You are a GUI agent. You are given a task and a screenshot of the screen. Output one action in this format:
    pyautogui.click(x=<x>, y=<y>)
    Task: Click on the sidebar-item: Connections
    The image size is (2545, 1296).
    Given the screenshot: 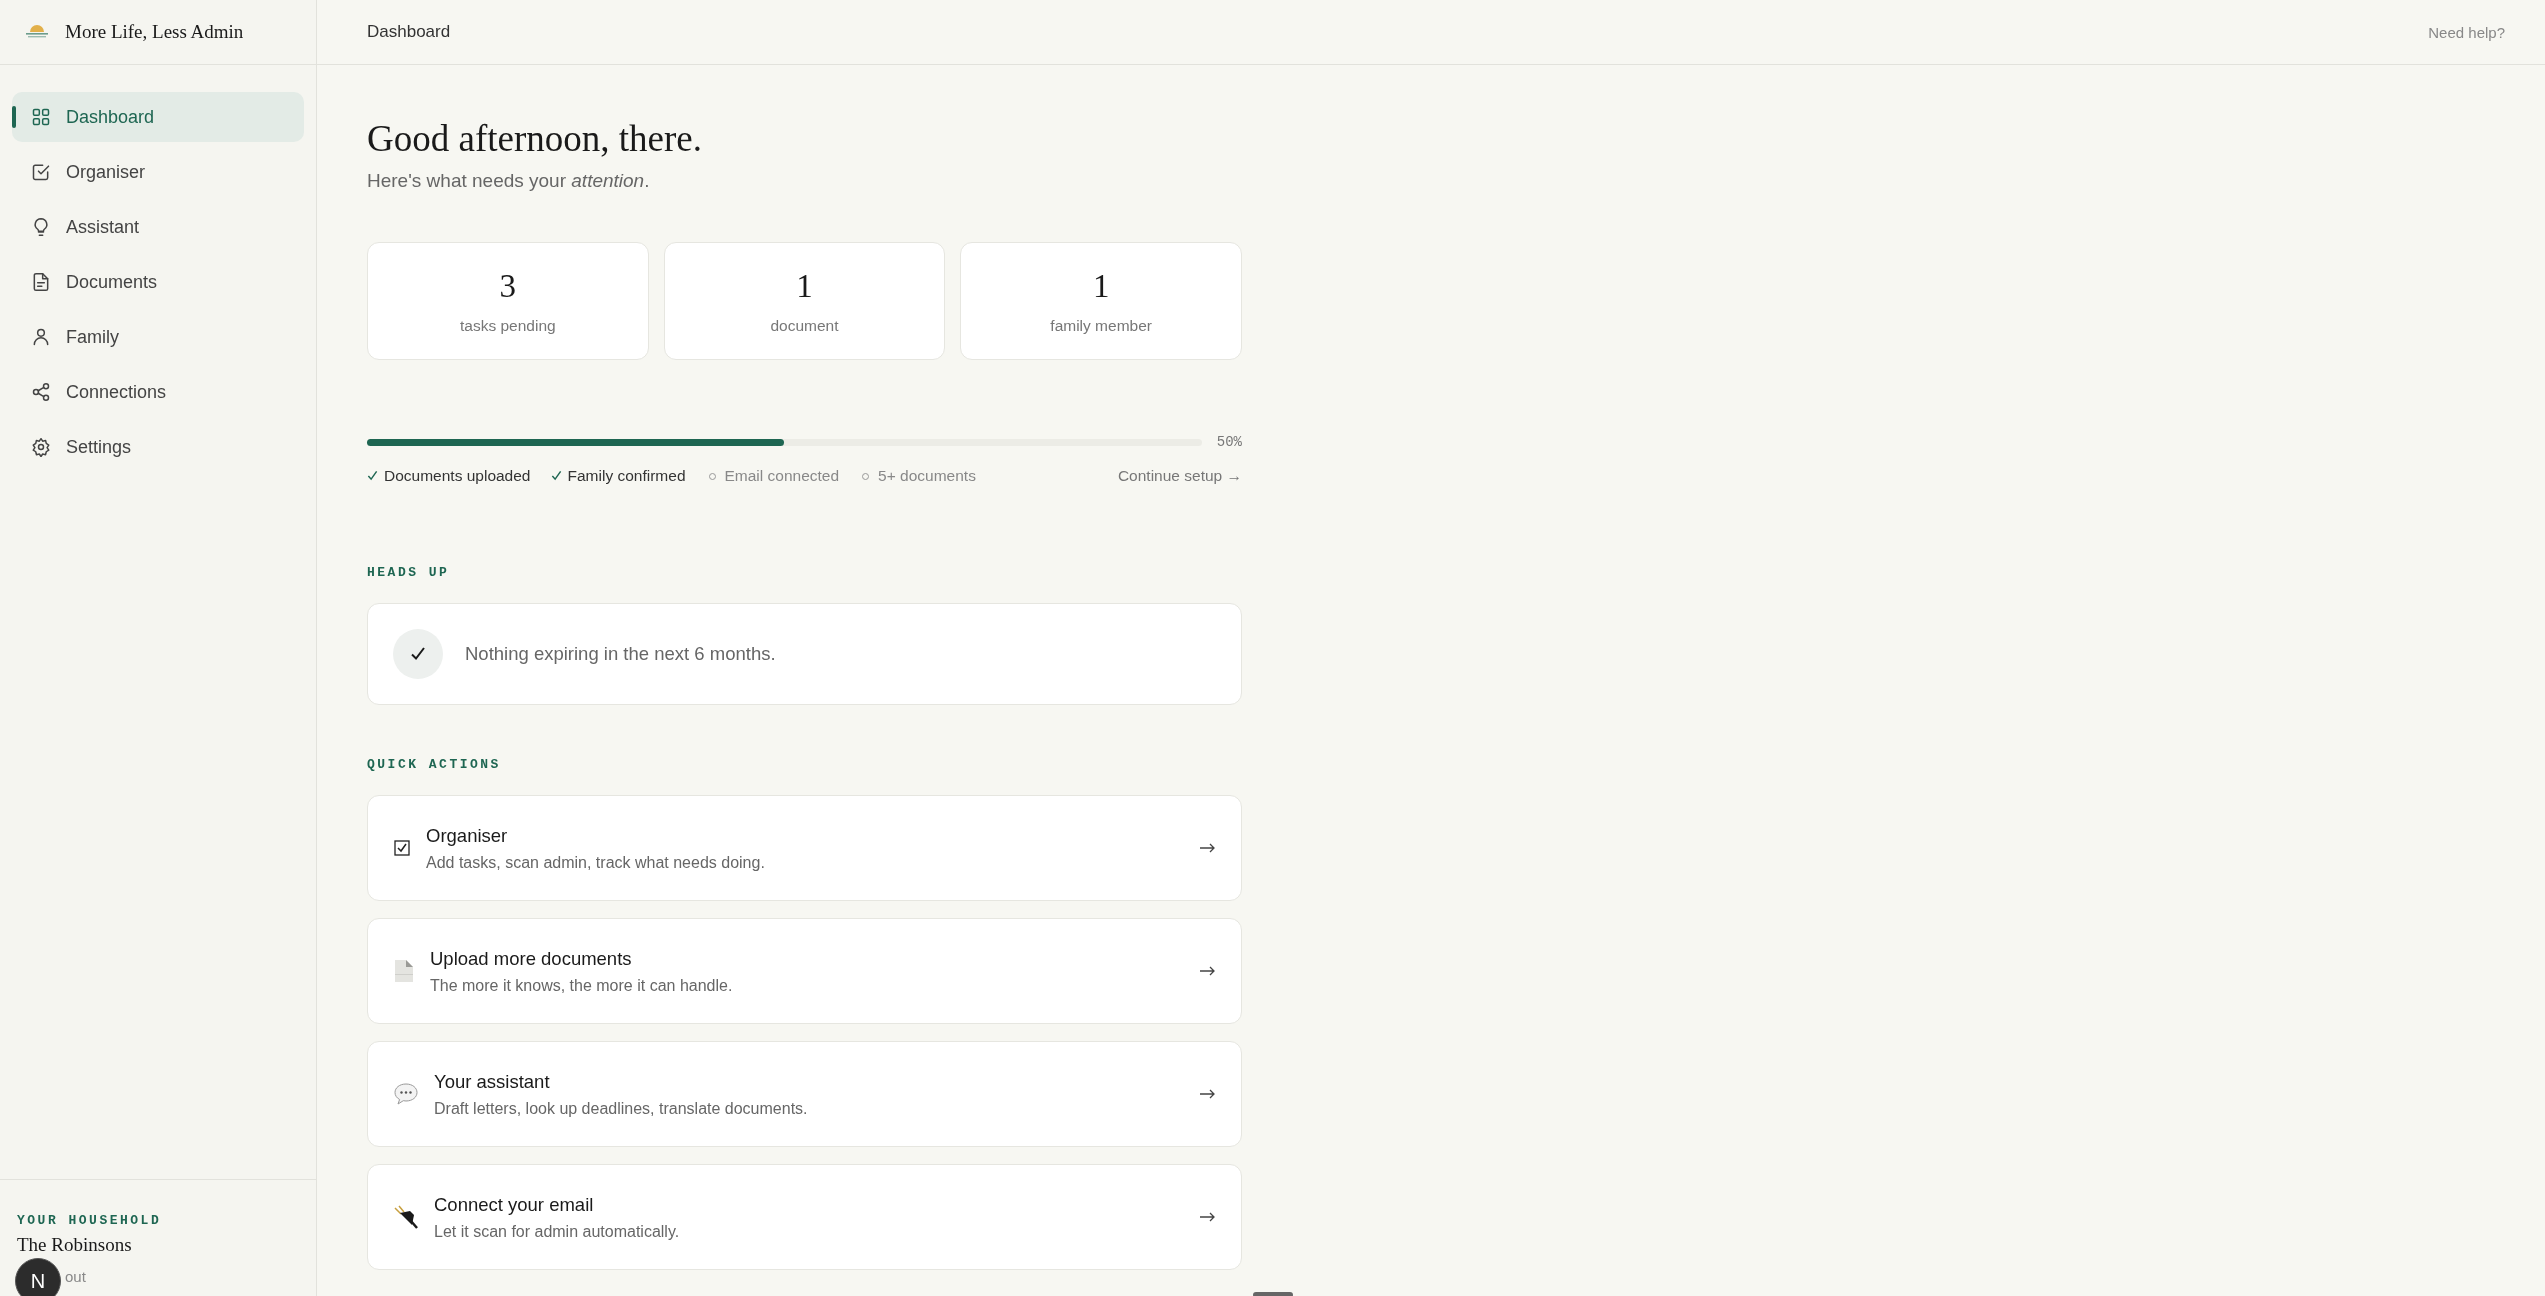 What is the action you would take?
    pyautogui.click(x=158, y=392)
    